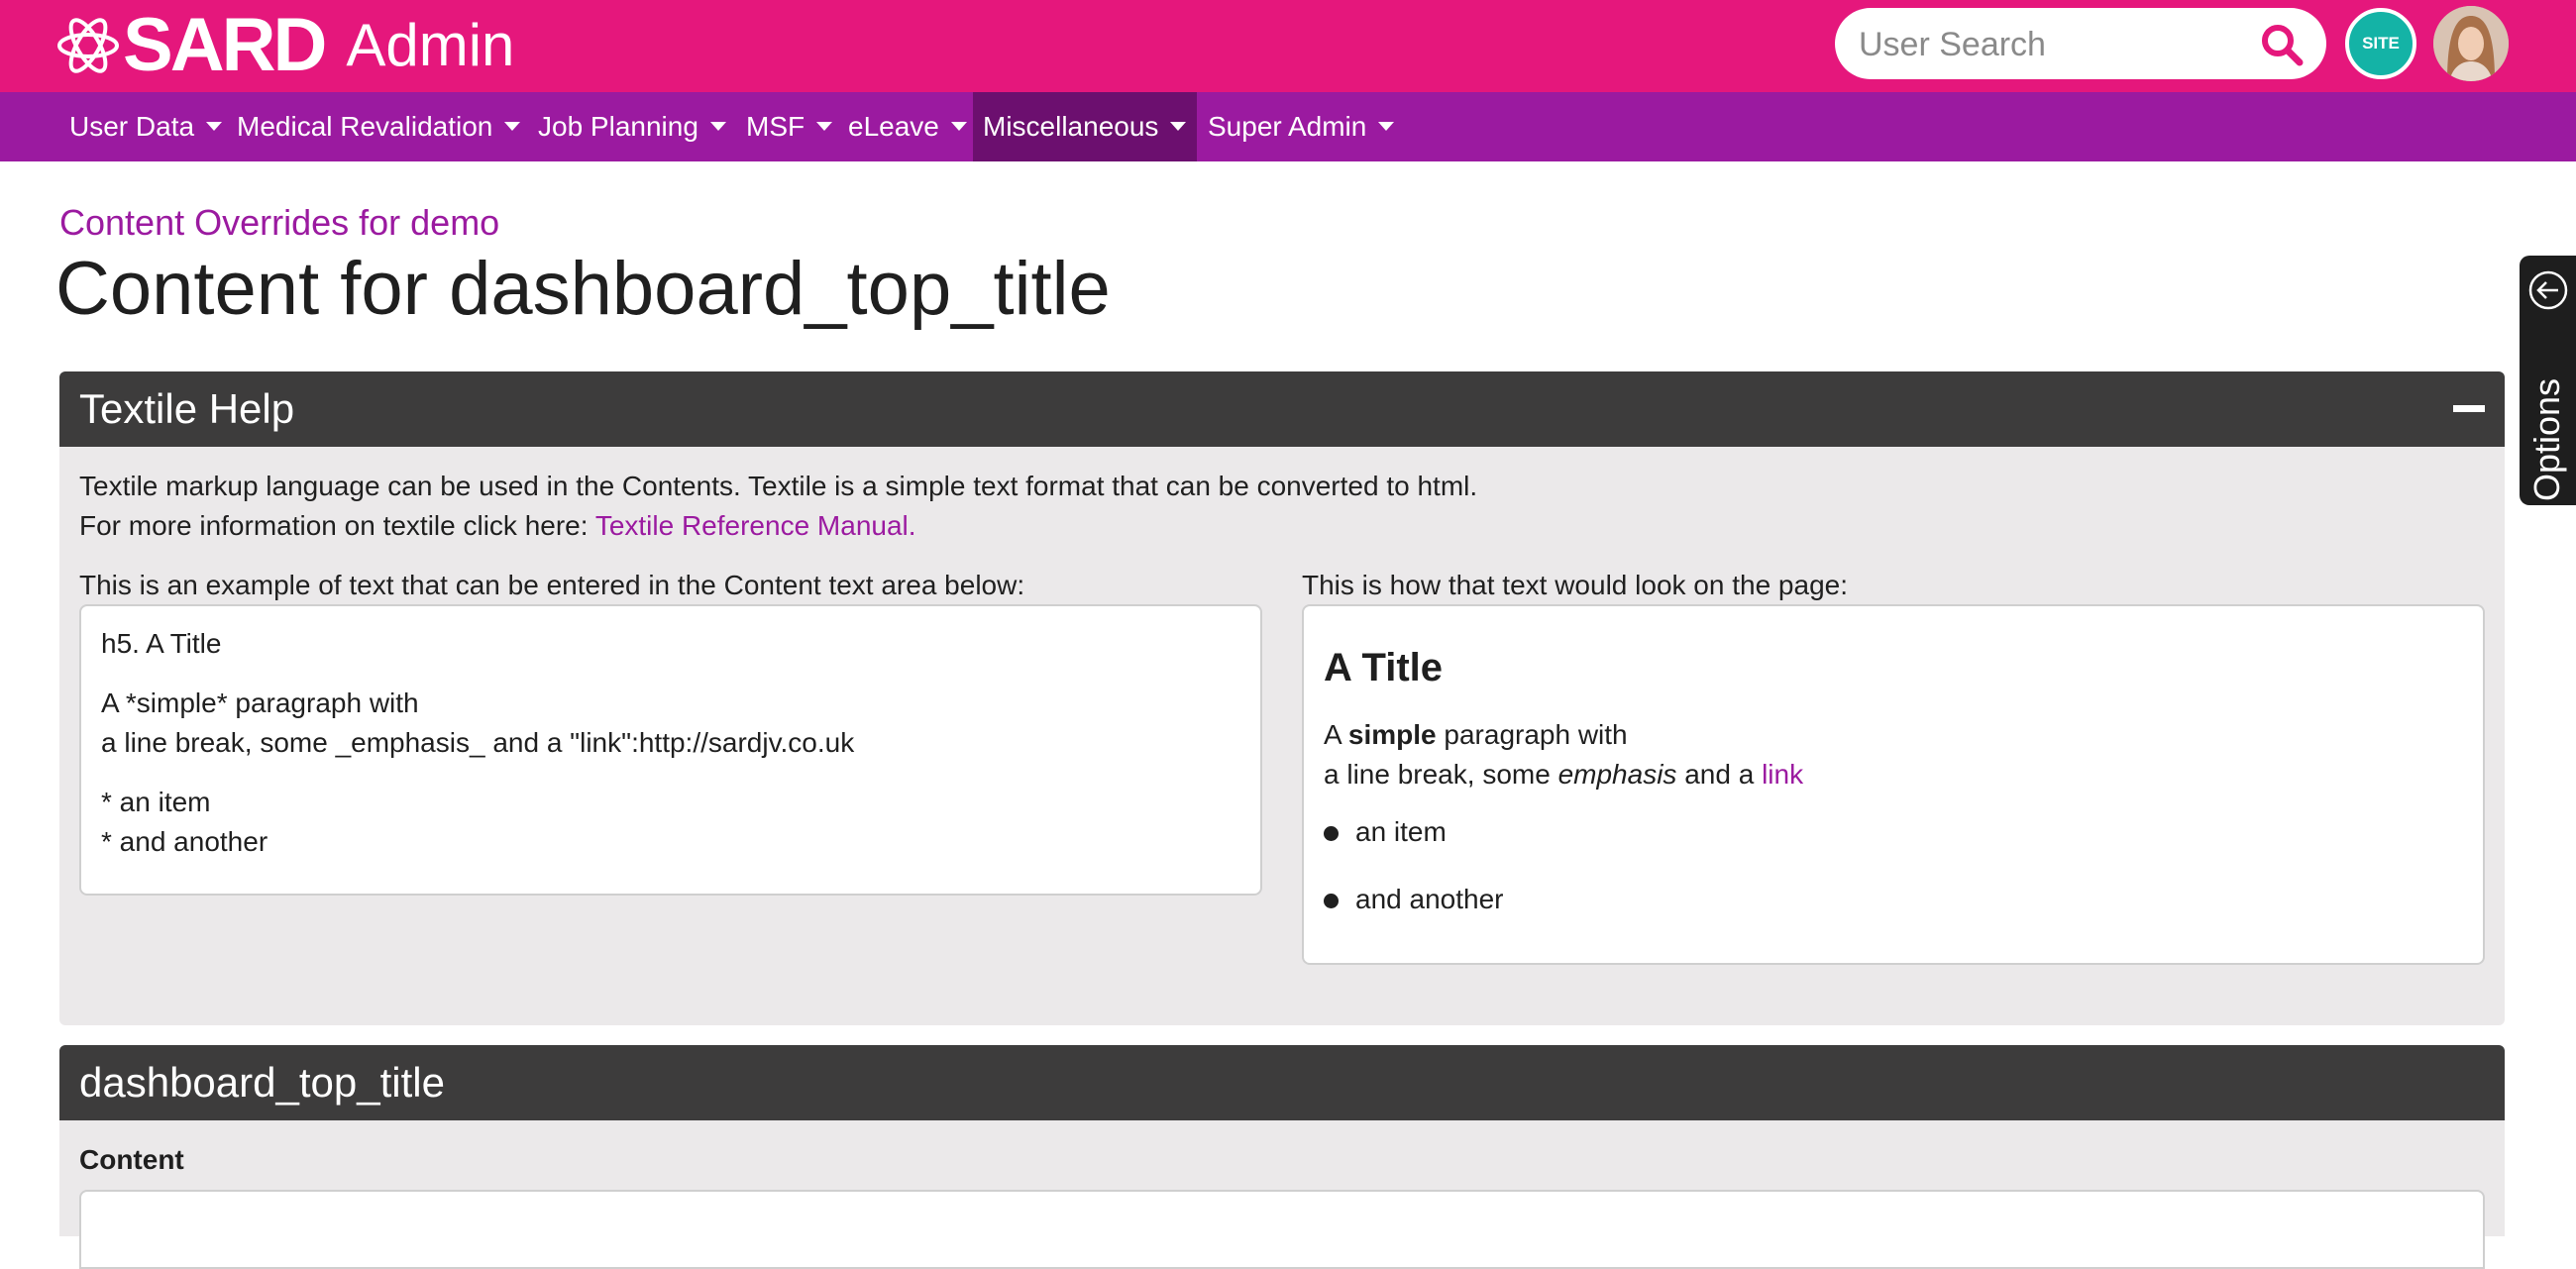 The height and width of the screenshot is (1269, 2576). Describe the element at coordinates (2282, 44) in the screenshot. I see `search-icon` at that location.